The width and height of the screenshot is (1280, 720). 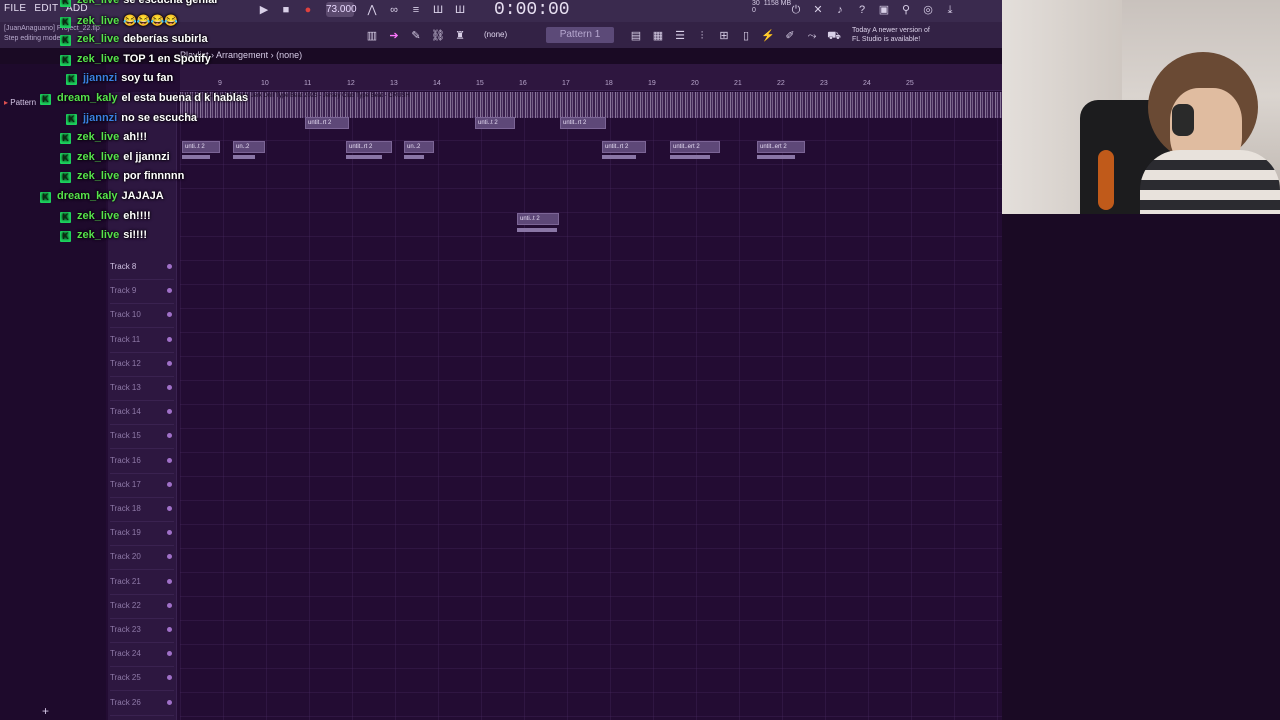 What do you see at coordinates (950, 10) in the screenshot?
I see `download-icon: ⤓` at bounding box center [950, 10].